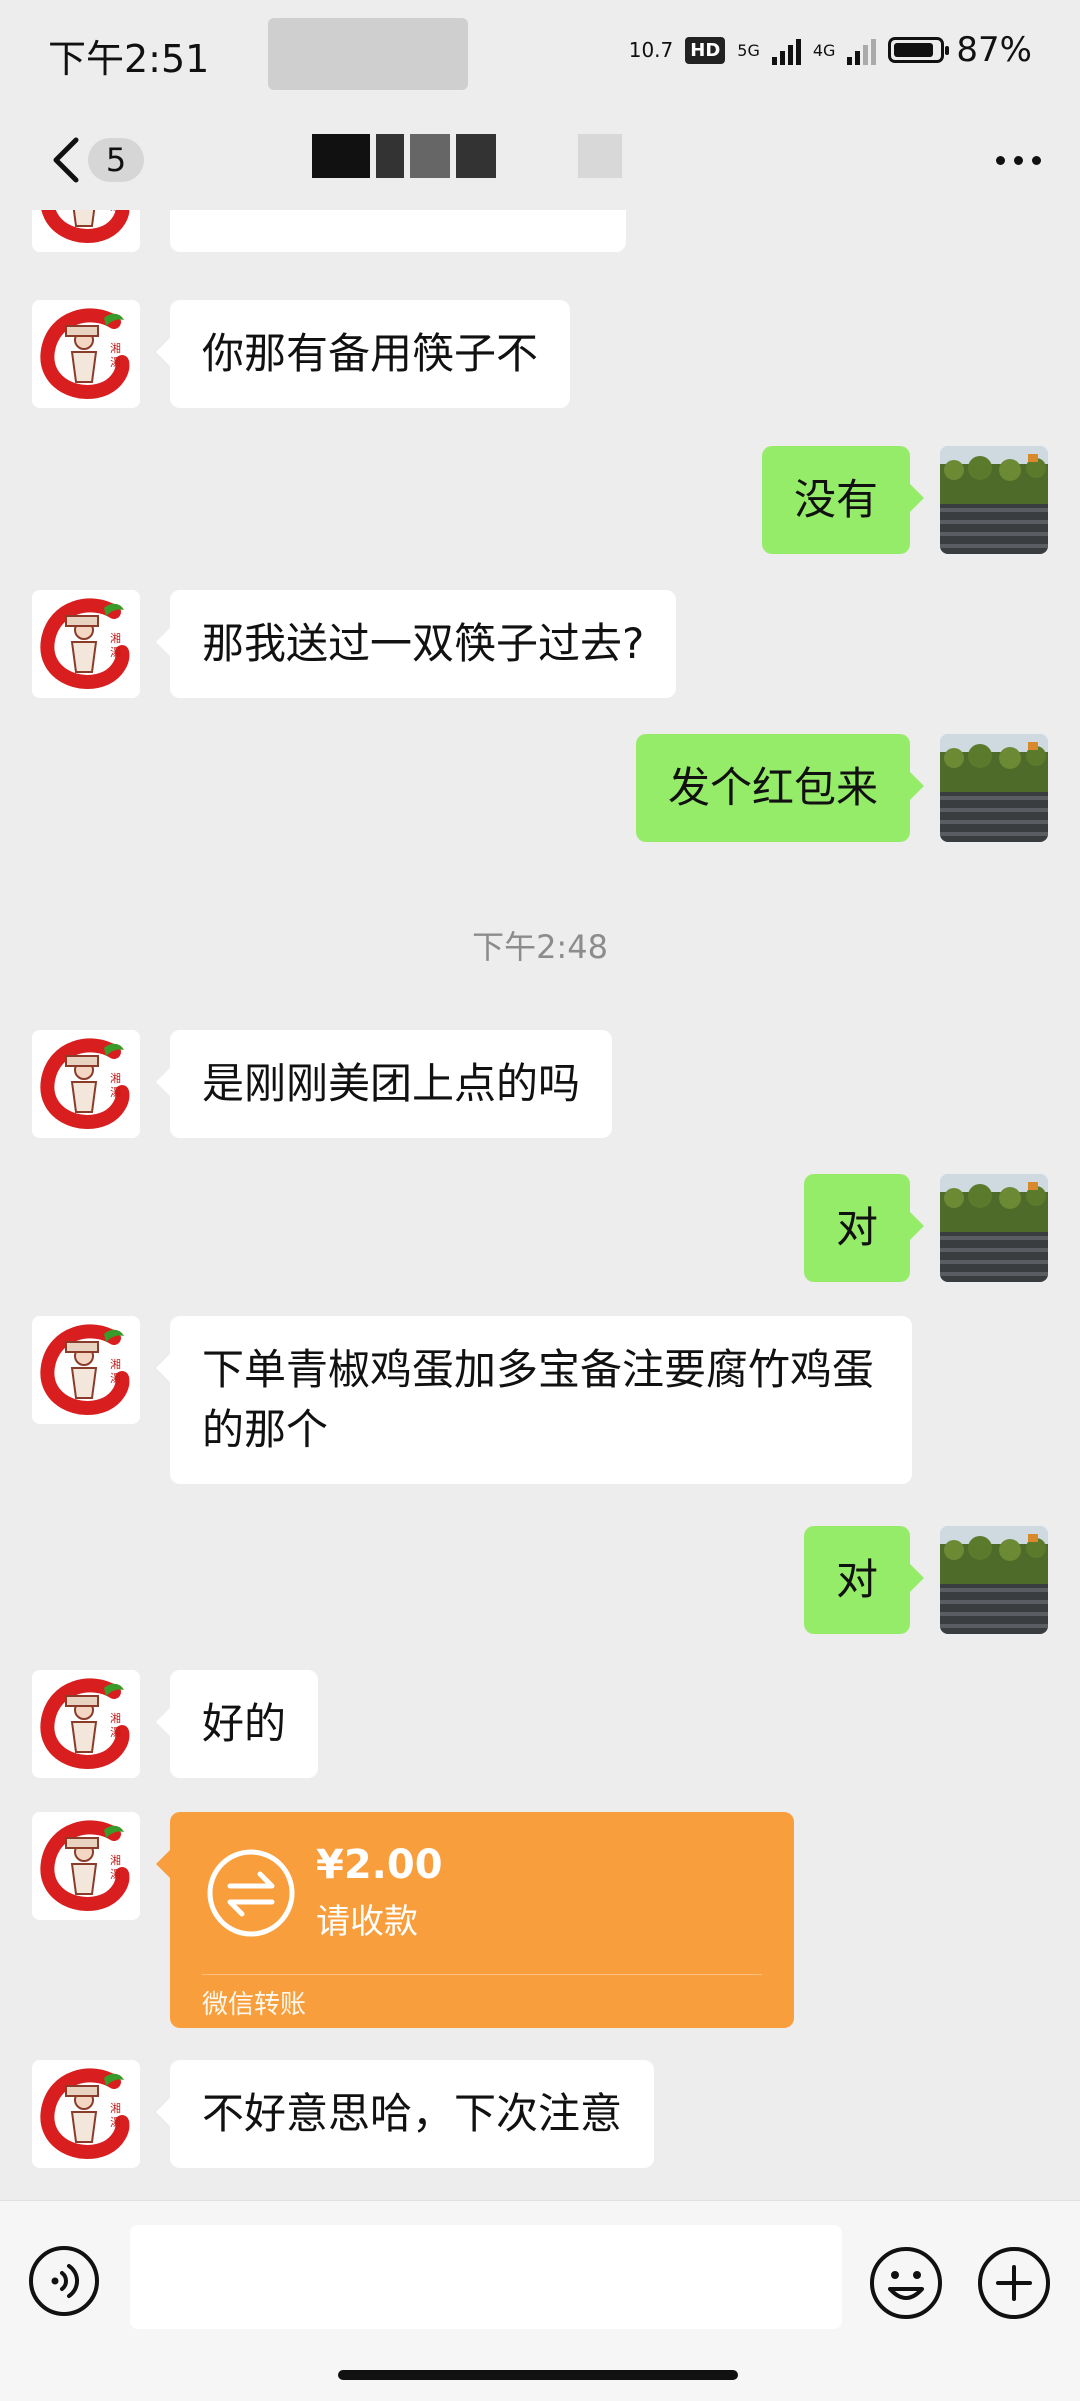 This screenshot has height=2401, width=1080. Describe the element at coordinates (705, 50) in the screenshot. I see `hd-voice-badge: HD` at that location.